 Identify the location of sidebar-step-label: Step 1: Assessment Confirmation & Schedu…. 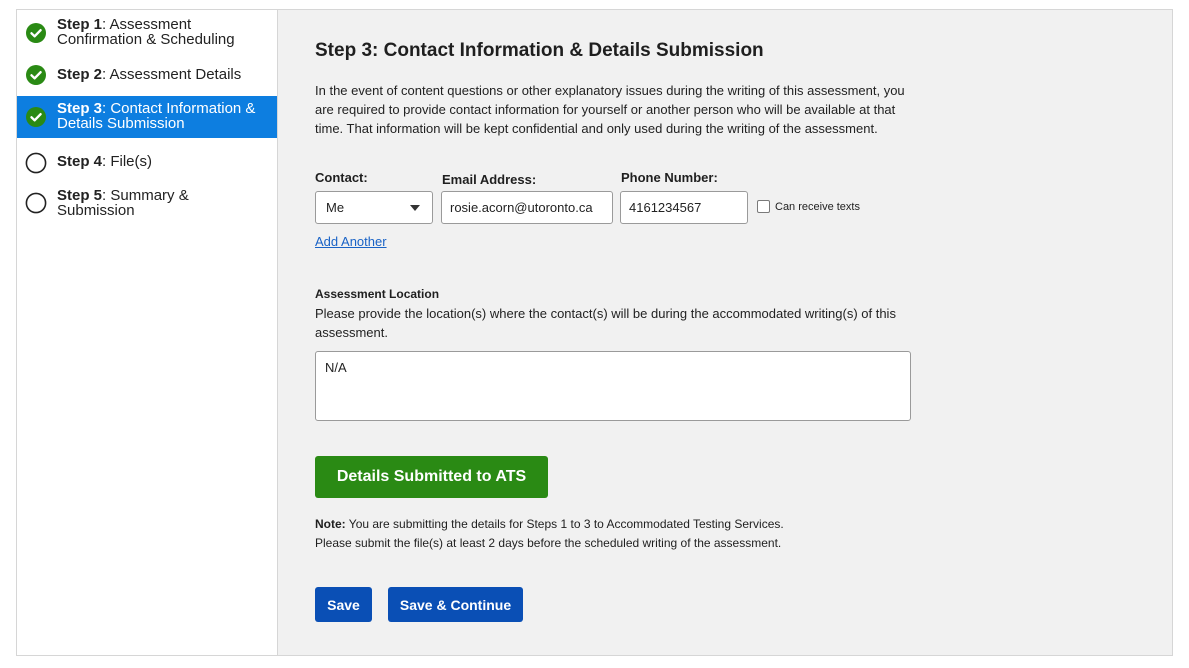
(146, 32).